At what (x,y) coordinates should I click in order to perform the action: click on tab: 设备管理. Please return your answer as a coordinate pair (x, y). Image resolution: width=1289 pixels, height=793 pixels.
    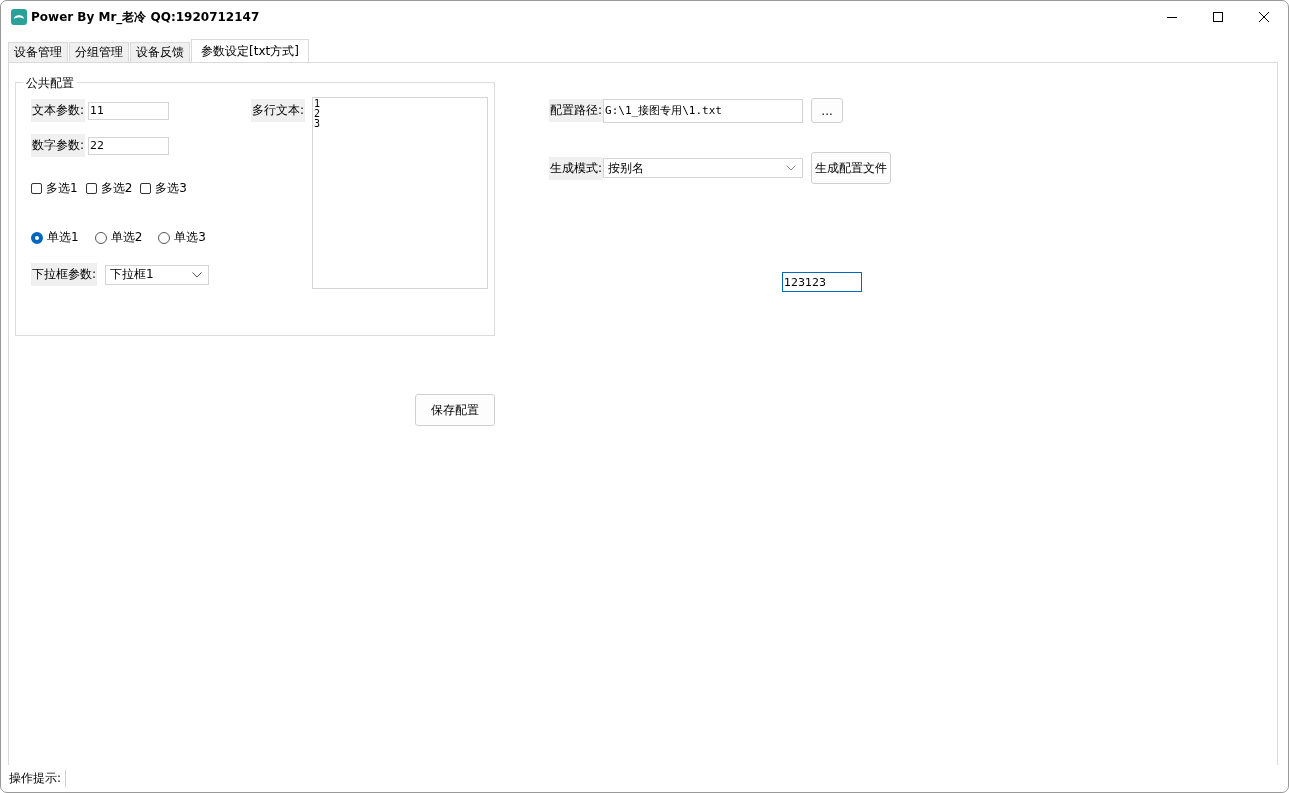
    Looking at the image, I should click on (38, 52).